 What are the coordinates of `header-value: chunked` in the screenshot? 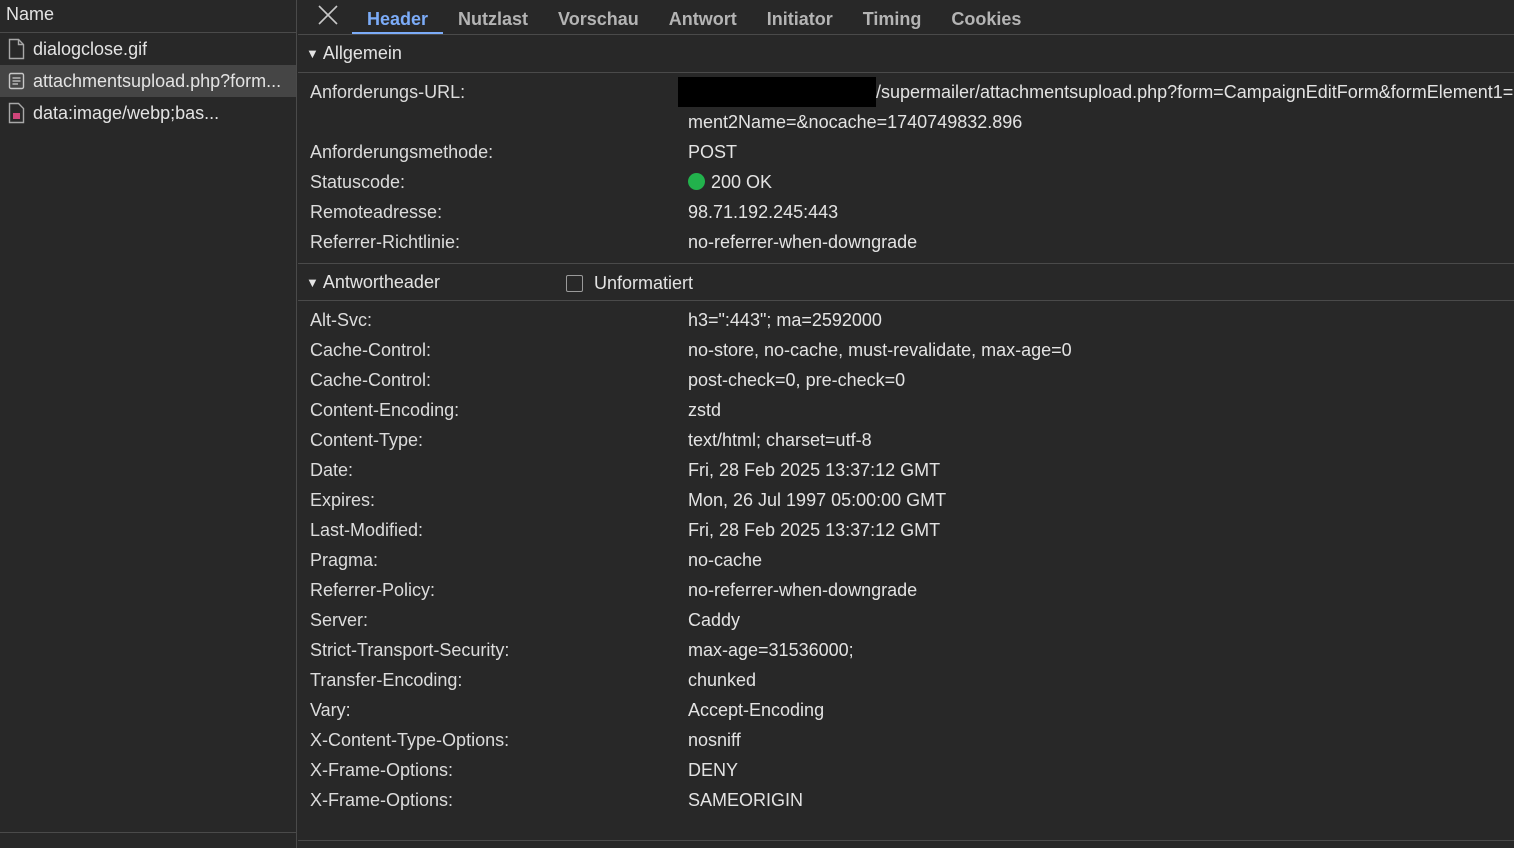 It's located at (722, 680).